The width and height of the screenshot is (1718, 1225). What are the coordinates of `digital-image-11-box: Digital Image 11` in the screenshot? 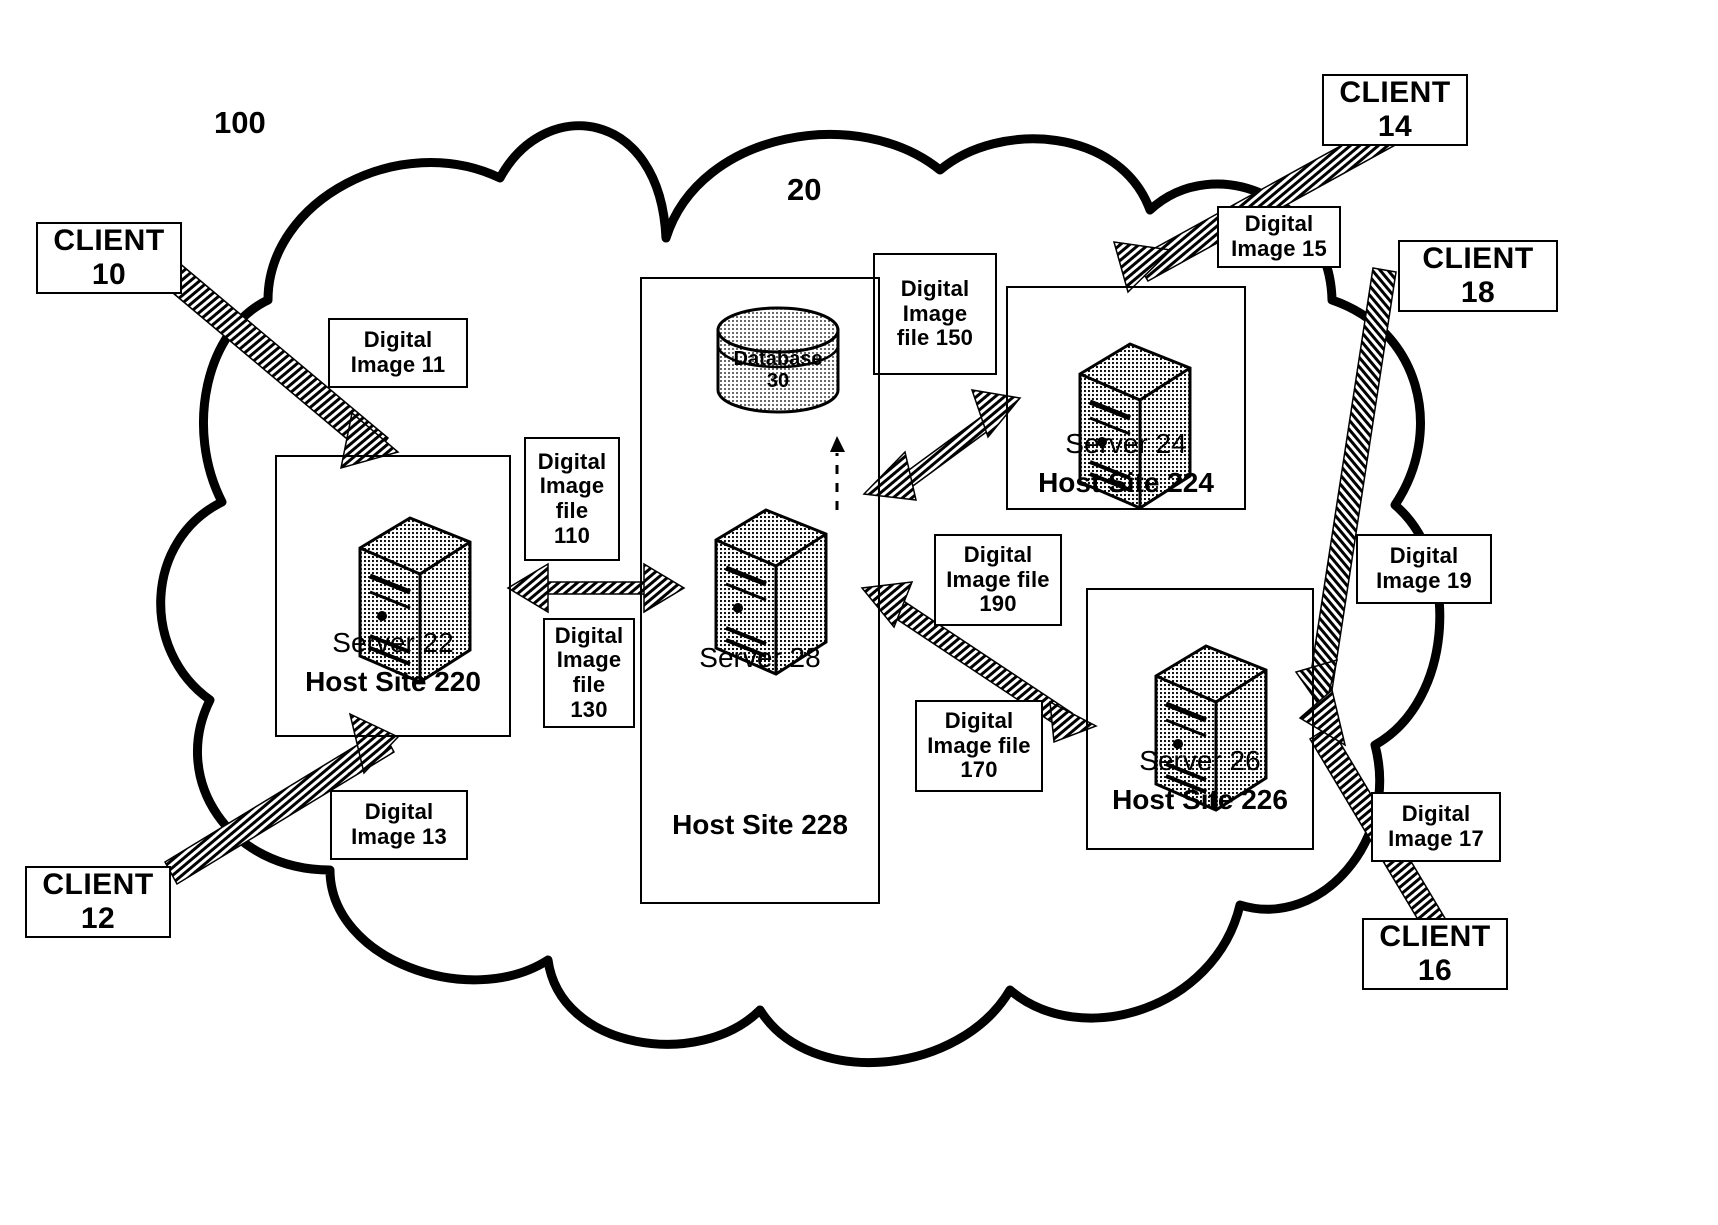 It's located at (398, 353).